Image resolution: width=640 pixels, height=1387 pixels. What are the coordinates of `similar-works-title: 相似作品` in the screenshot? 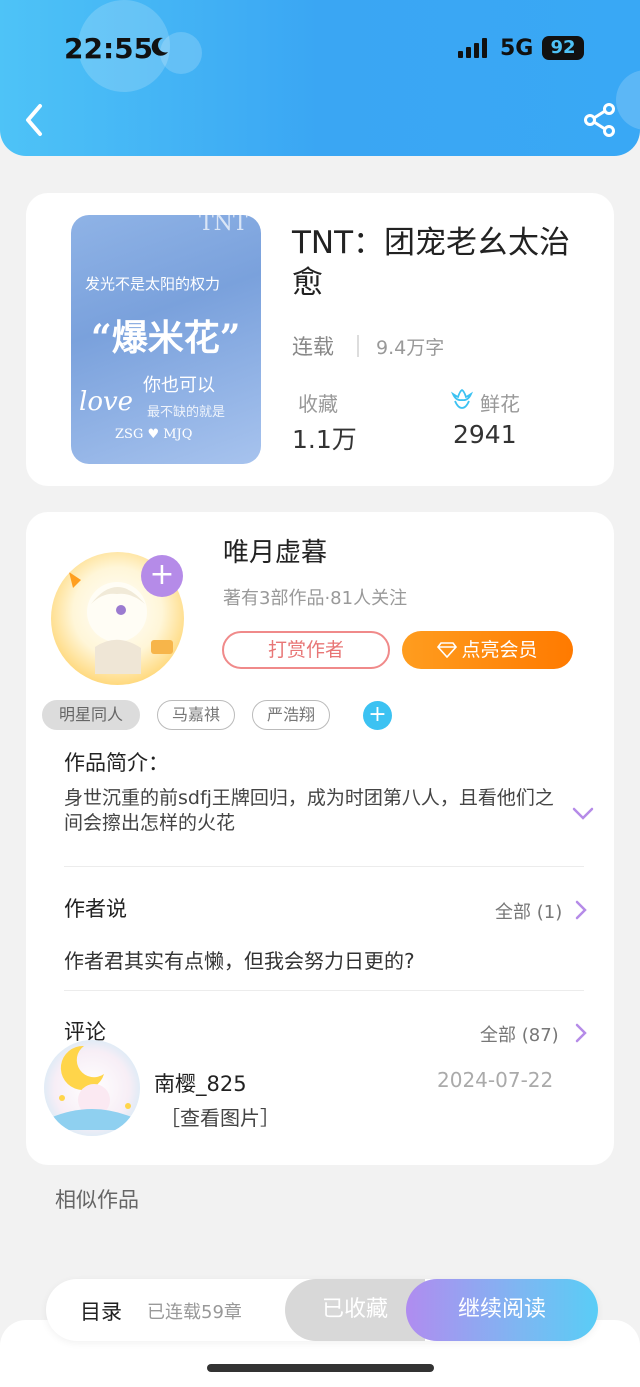 It's located at (97, 1200).